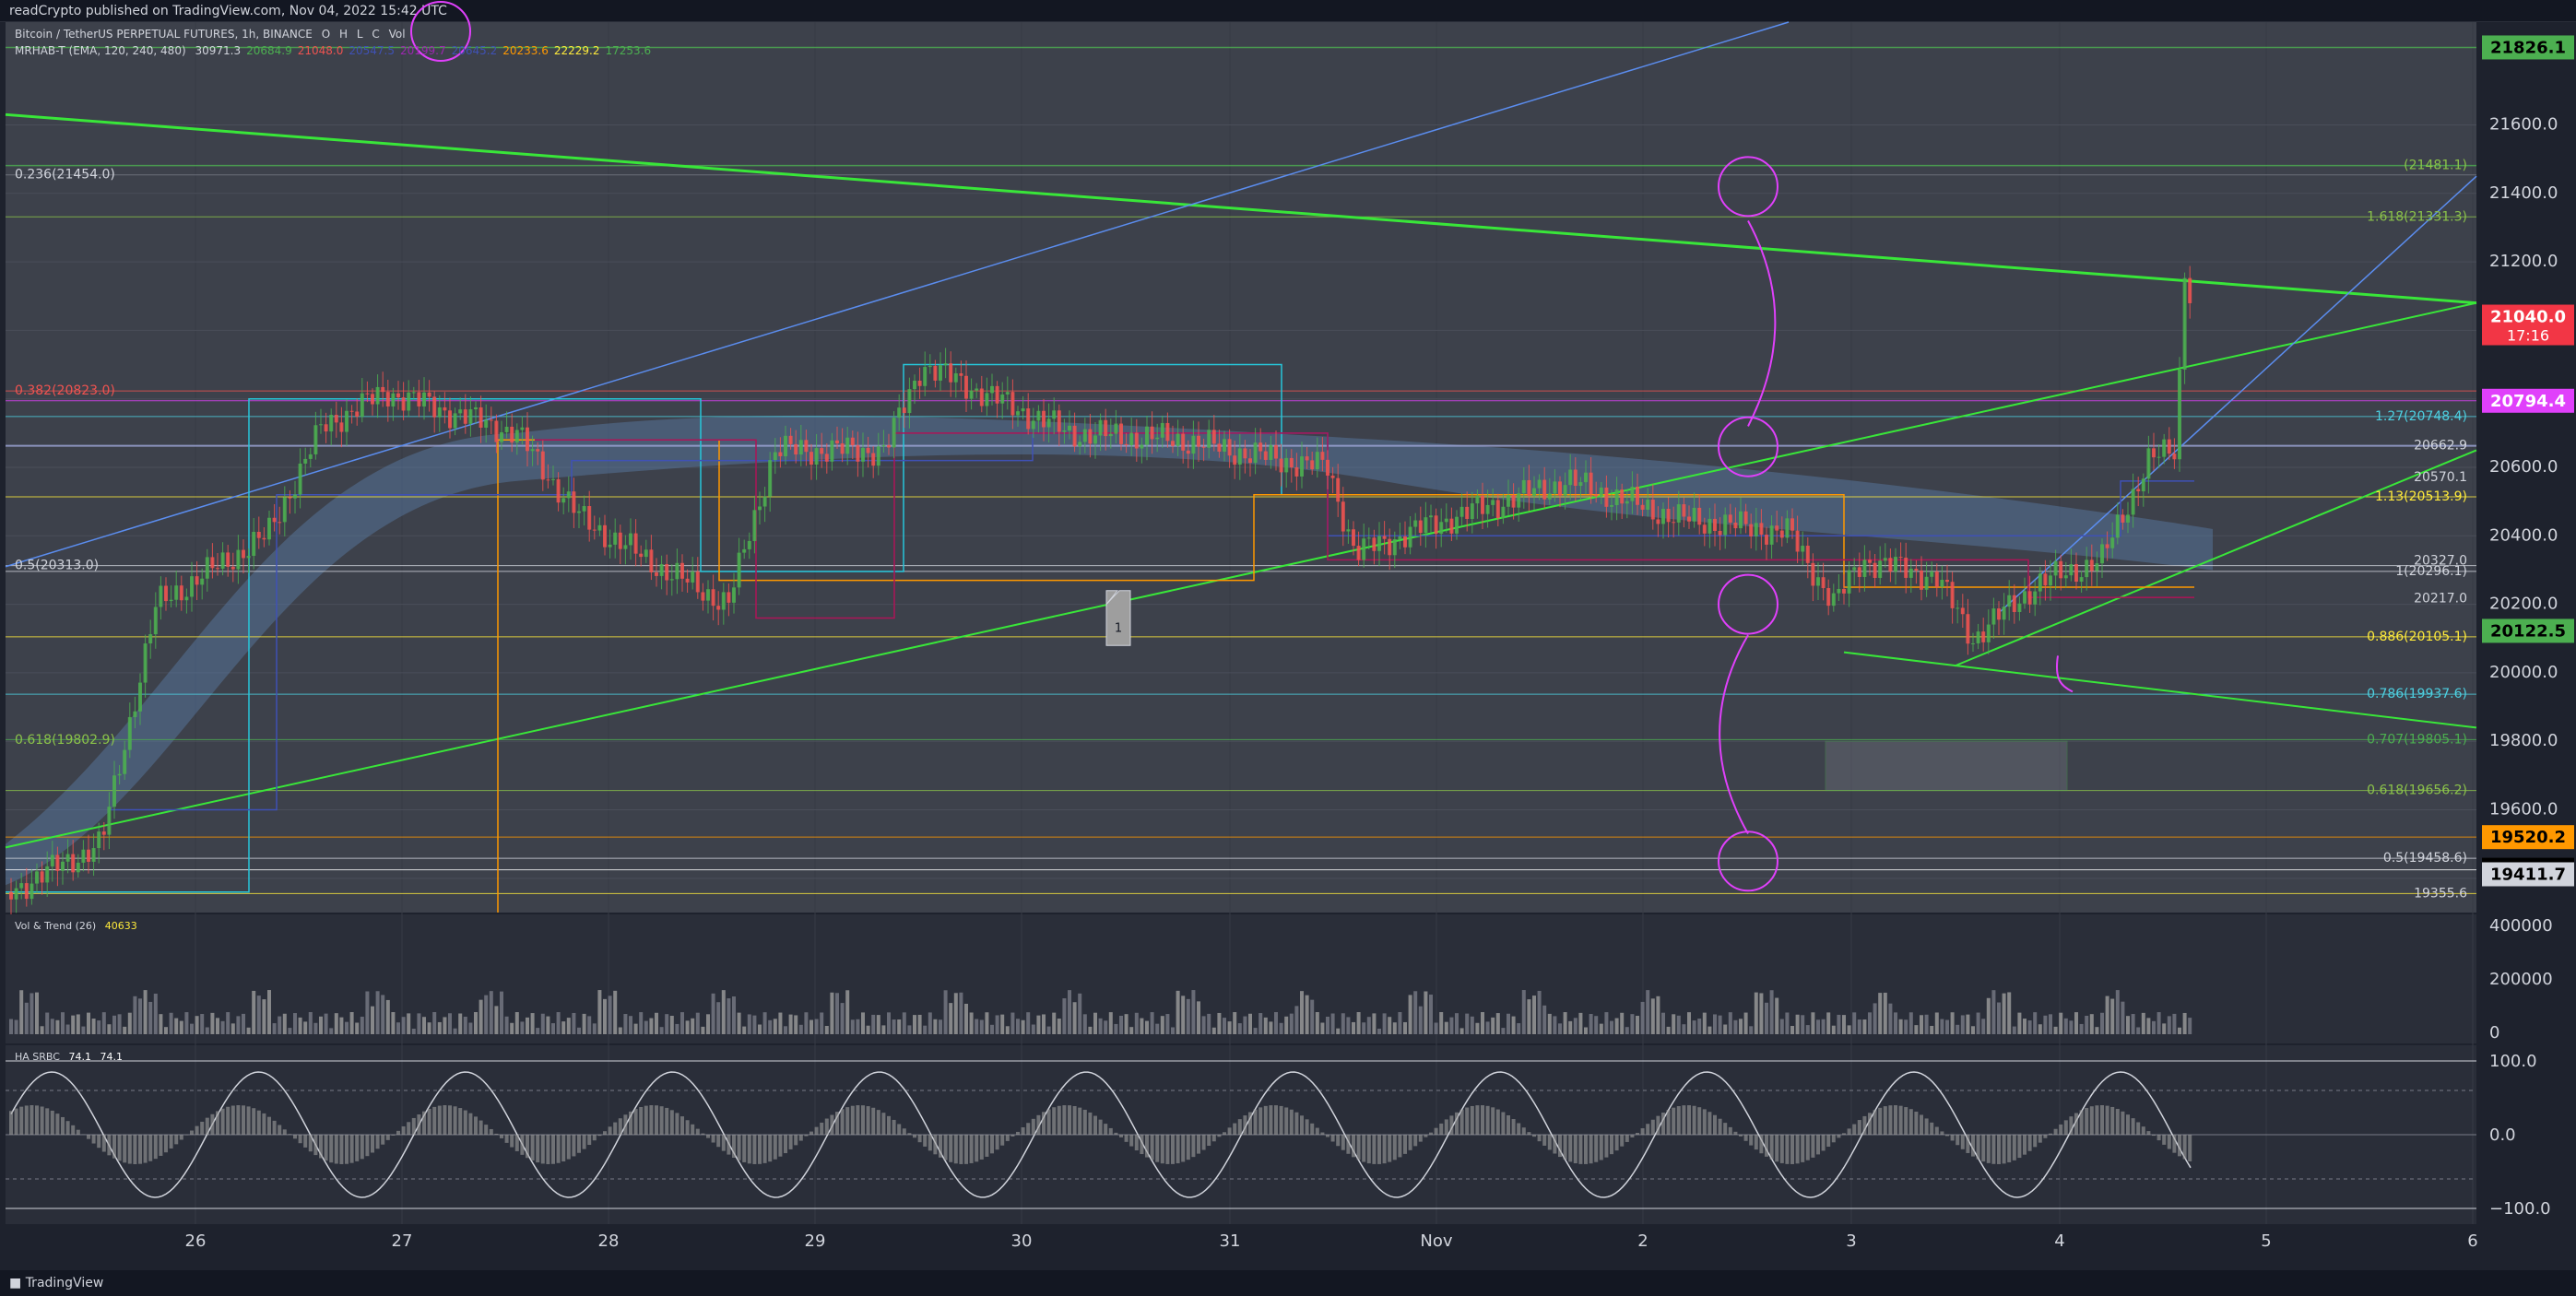 This screenshot has width=2576, height=1296. What do you see at coordinates (2523, 193) in the screenshot?
I see `price-axis-tick: 21400.0` at bounding box center [2523, 193].